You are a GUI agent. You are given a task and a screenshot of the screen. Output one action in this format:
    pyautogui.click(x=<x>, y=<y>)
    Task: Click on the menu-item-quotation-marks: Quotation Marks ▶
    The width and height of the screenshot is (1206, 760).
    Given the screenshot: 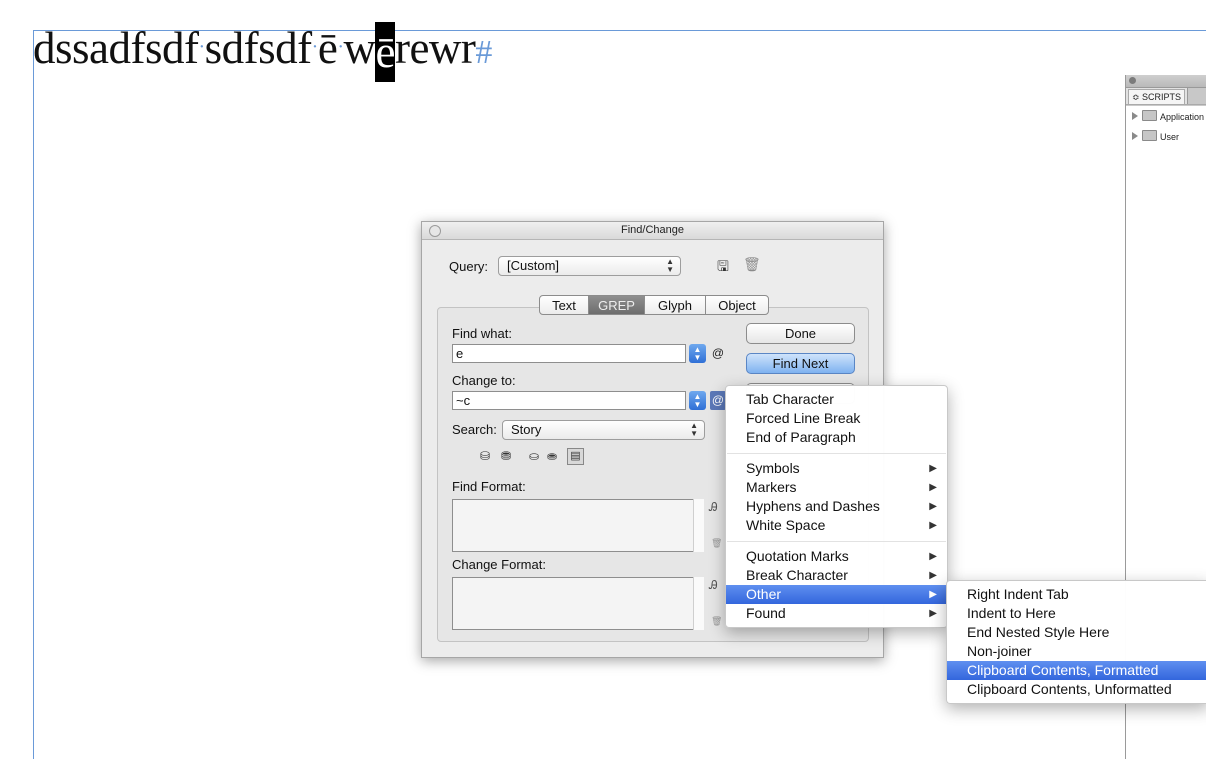 What is the action you would take?
    pyautogui.click(x=836, y=556)
    